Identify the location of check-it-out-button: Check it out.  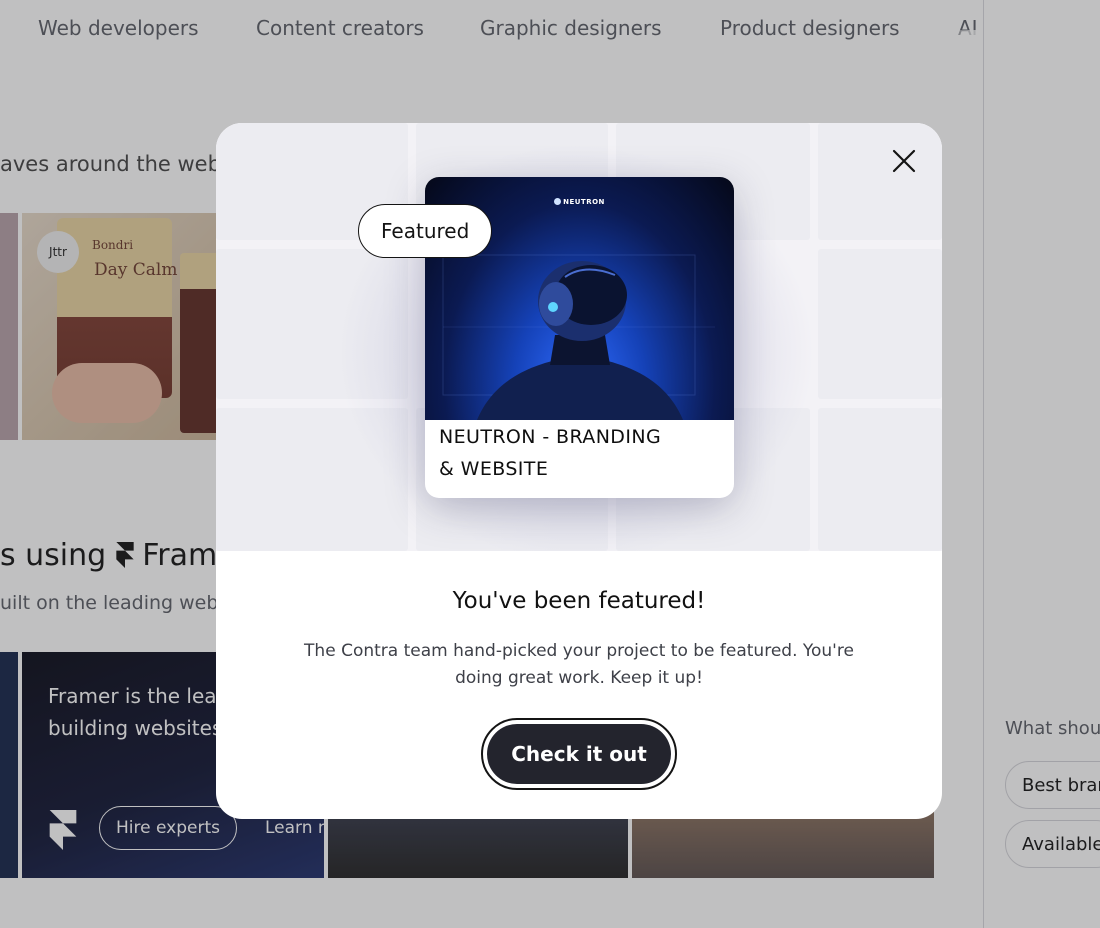
(579, 754).